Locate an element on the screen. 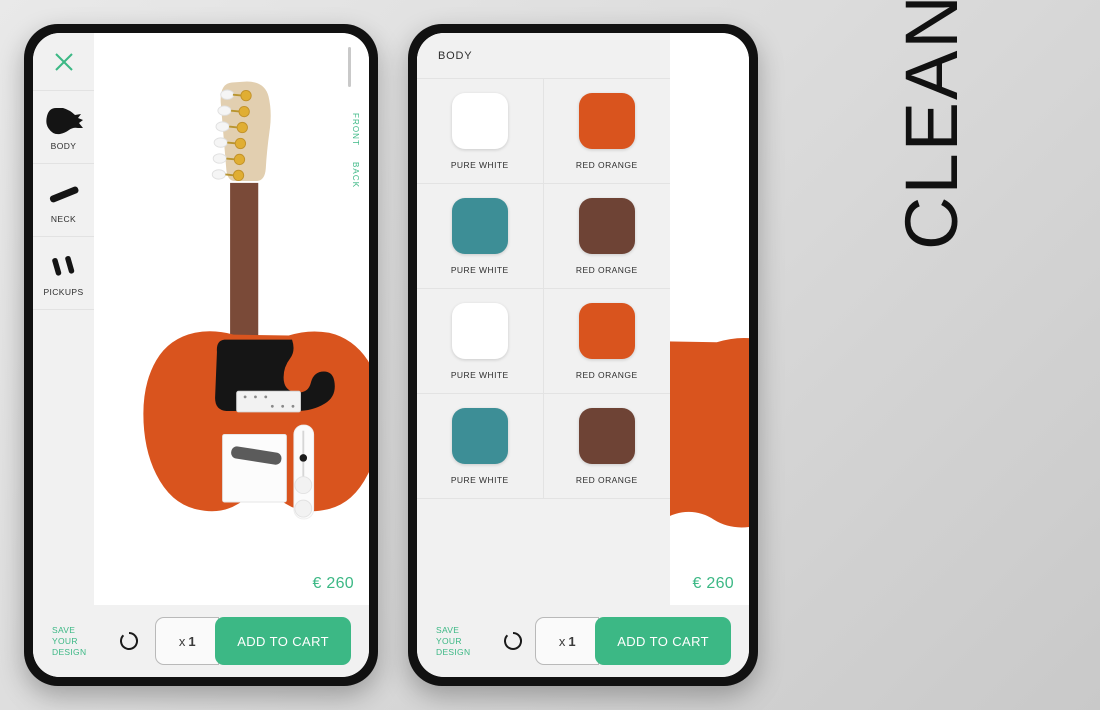 The image size is (1100, 710). bottom-action-bar-2: Save Your Design x 1 Add to cart is located at coordinates (583, 641).